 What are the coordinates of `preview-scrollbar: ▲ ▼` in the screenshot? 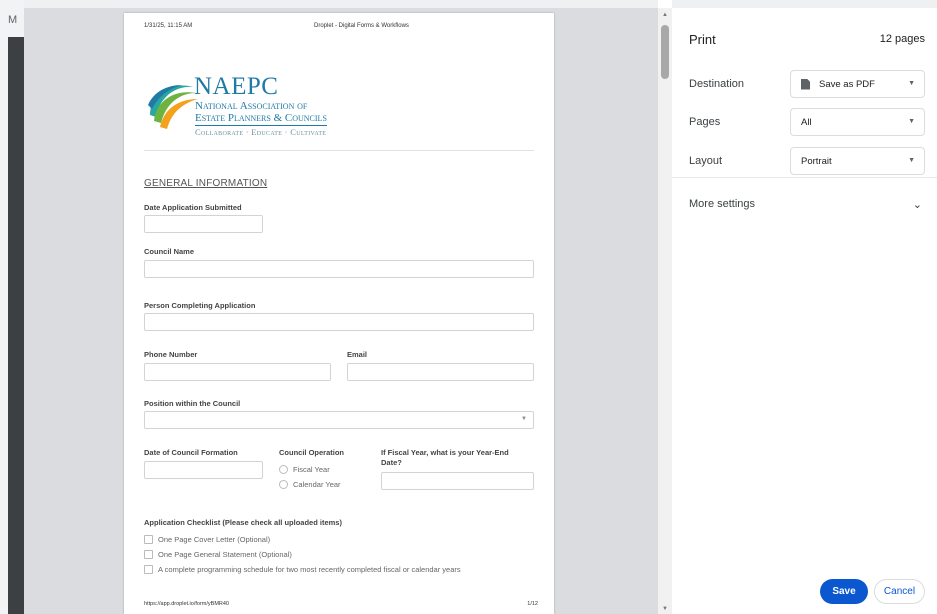 It's located at (665, 311).